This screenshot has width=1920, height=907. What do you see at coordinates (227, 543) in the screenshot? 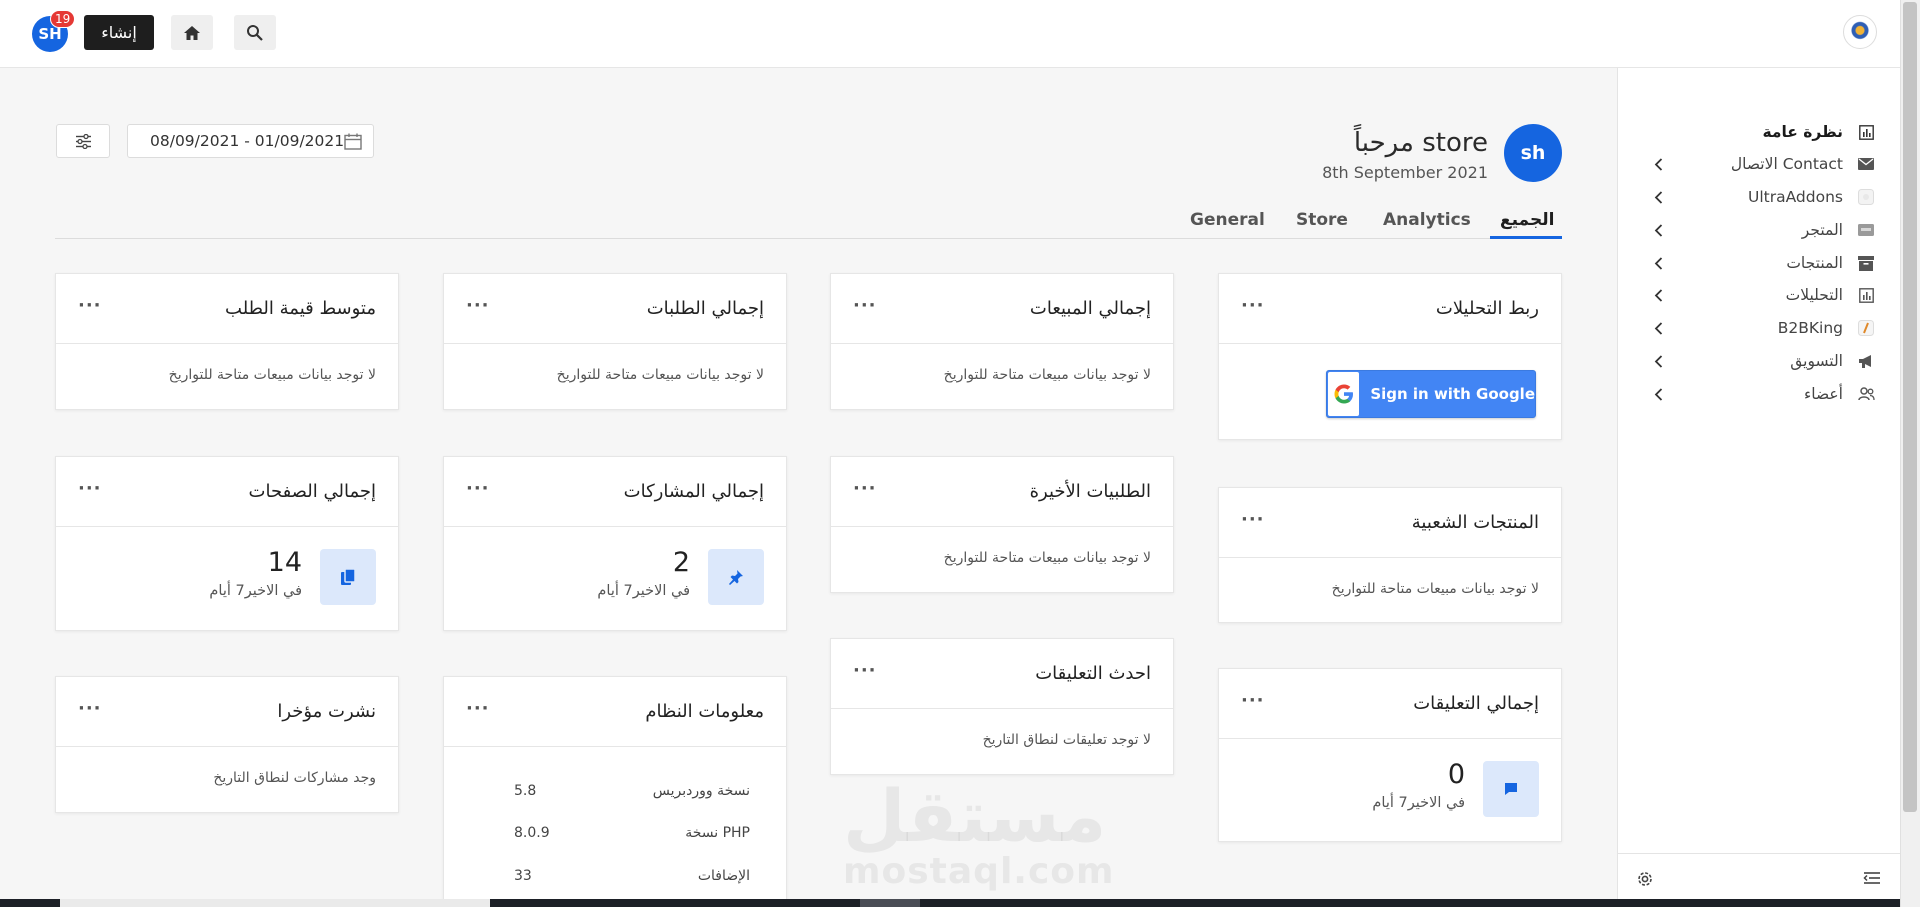
I see `card-total-pages: إجمالي الصفحات ··· 14 في الاخير7 أيام` at bounding box center [227, 543].